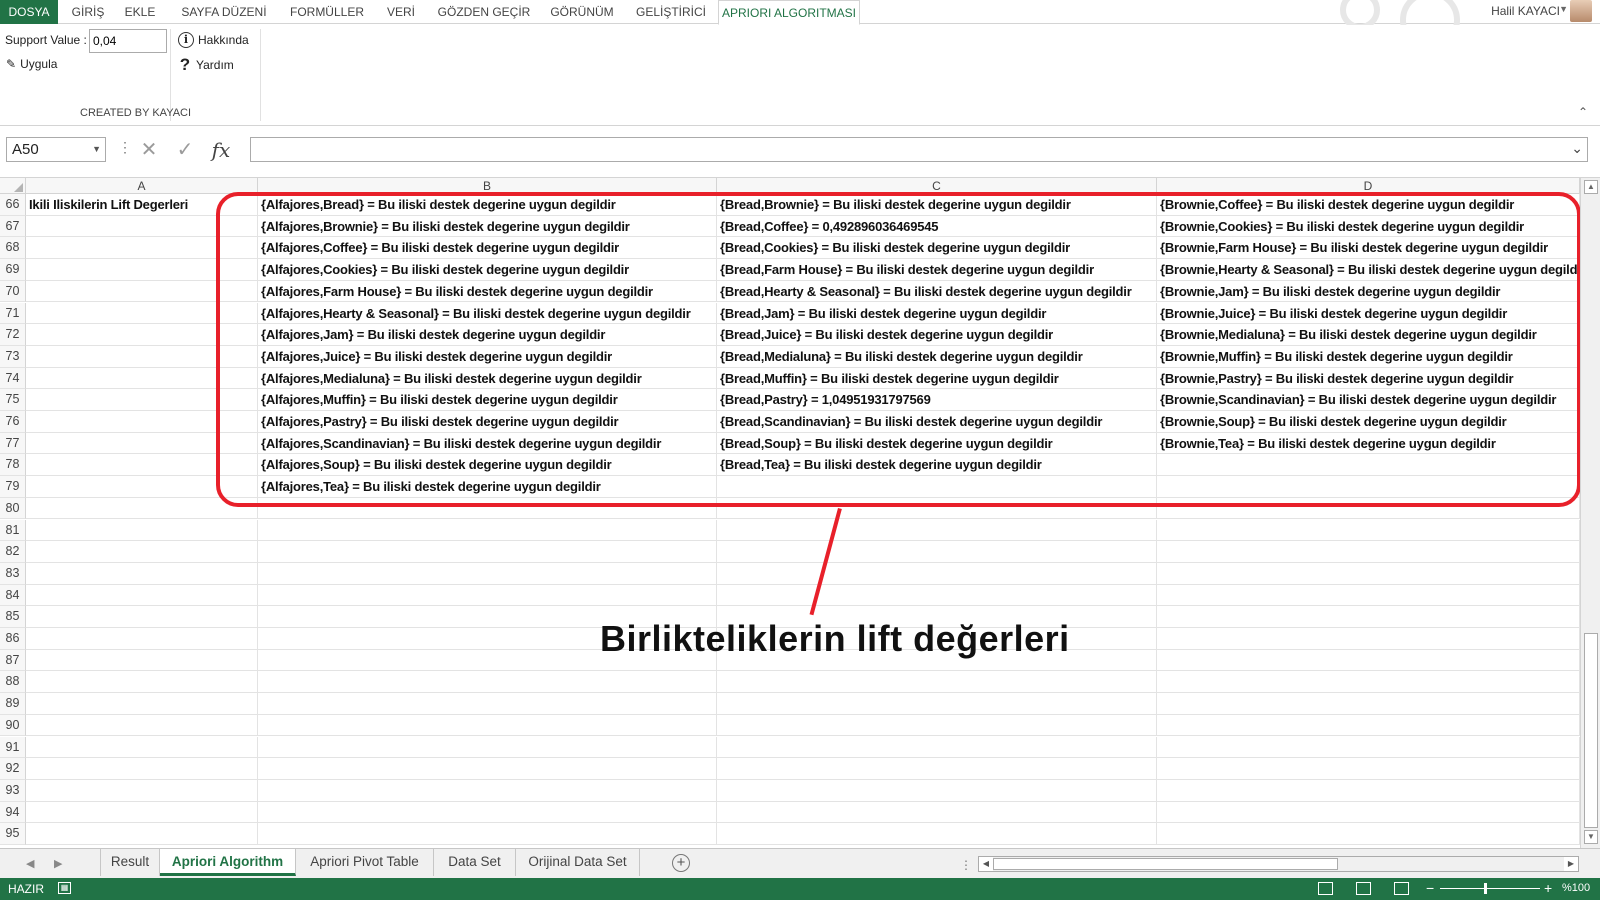  What do you see at coordinates (13, 356) in the screenshot?
I see `row-header: 73` at bounding box center [13, 356].